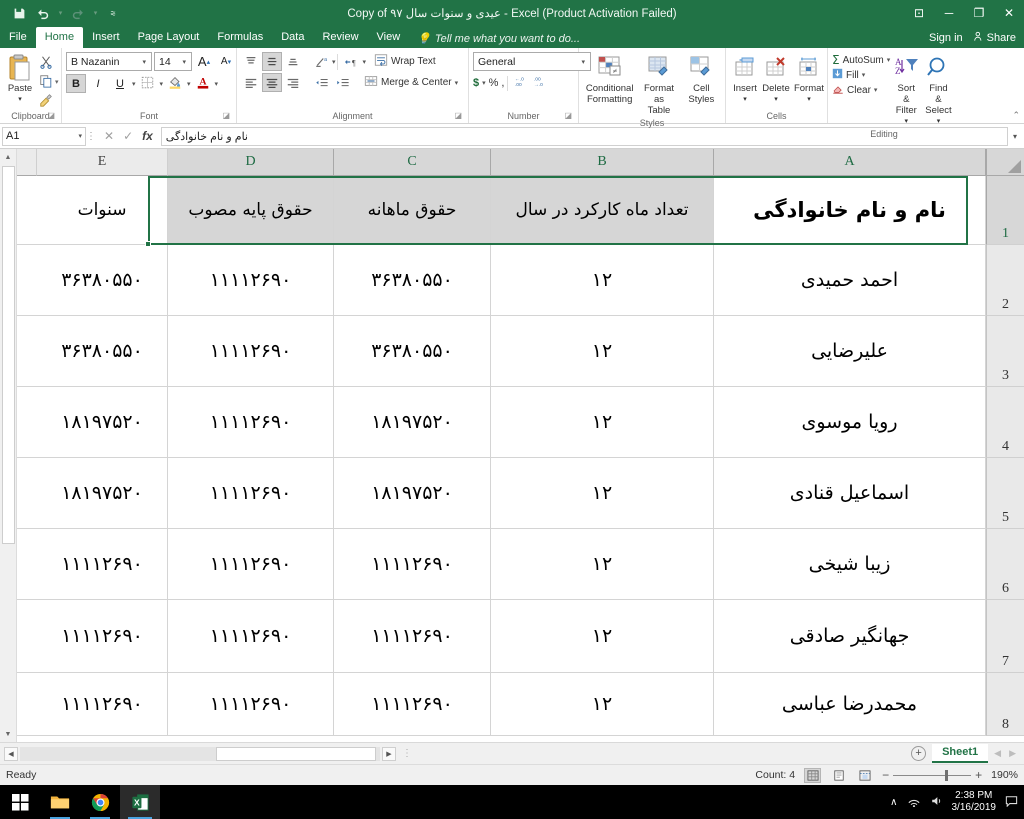 The width and height of the screenshot is (1024, 819). Describe the element at coordinates (251, 493) in the screenshot. I see `cell-D5: ۱۱۱۱۲۶۹۰` at that location.